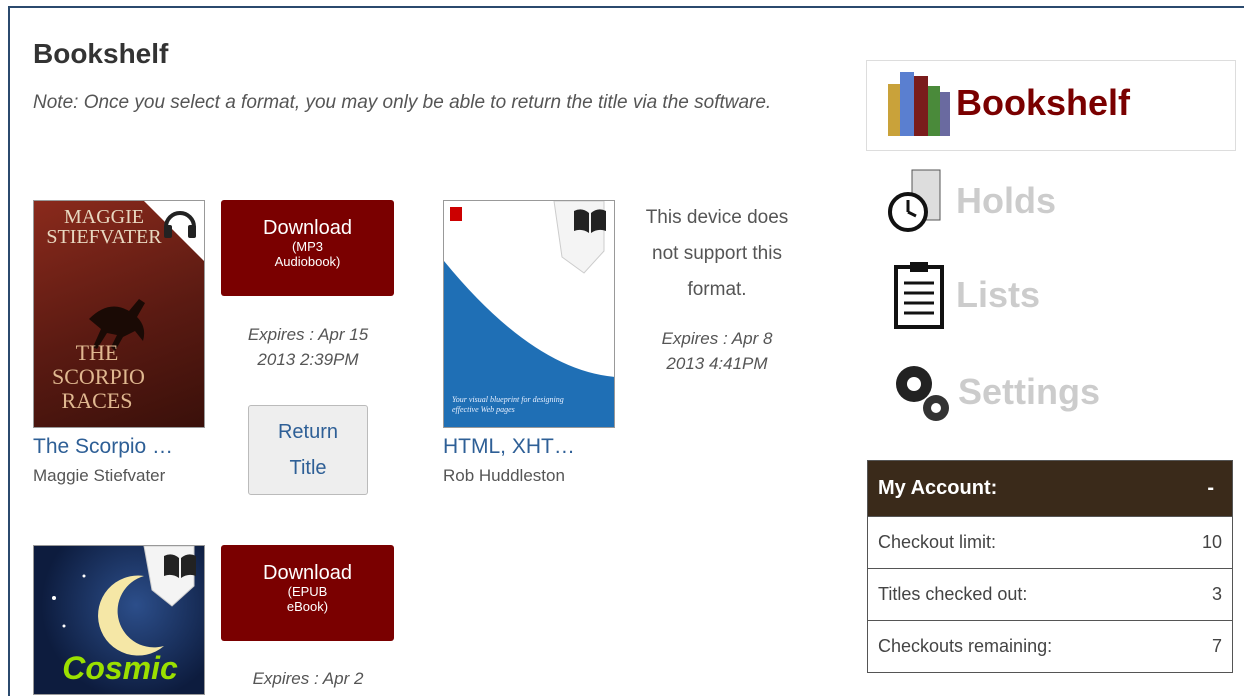 The image size is (1246, 696). Describe the element at coordinates (1050, 488) in the screenshot. I see `my-account-header: My Account: -` at that location.